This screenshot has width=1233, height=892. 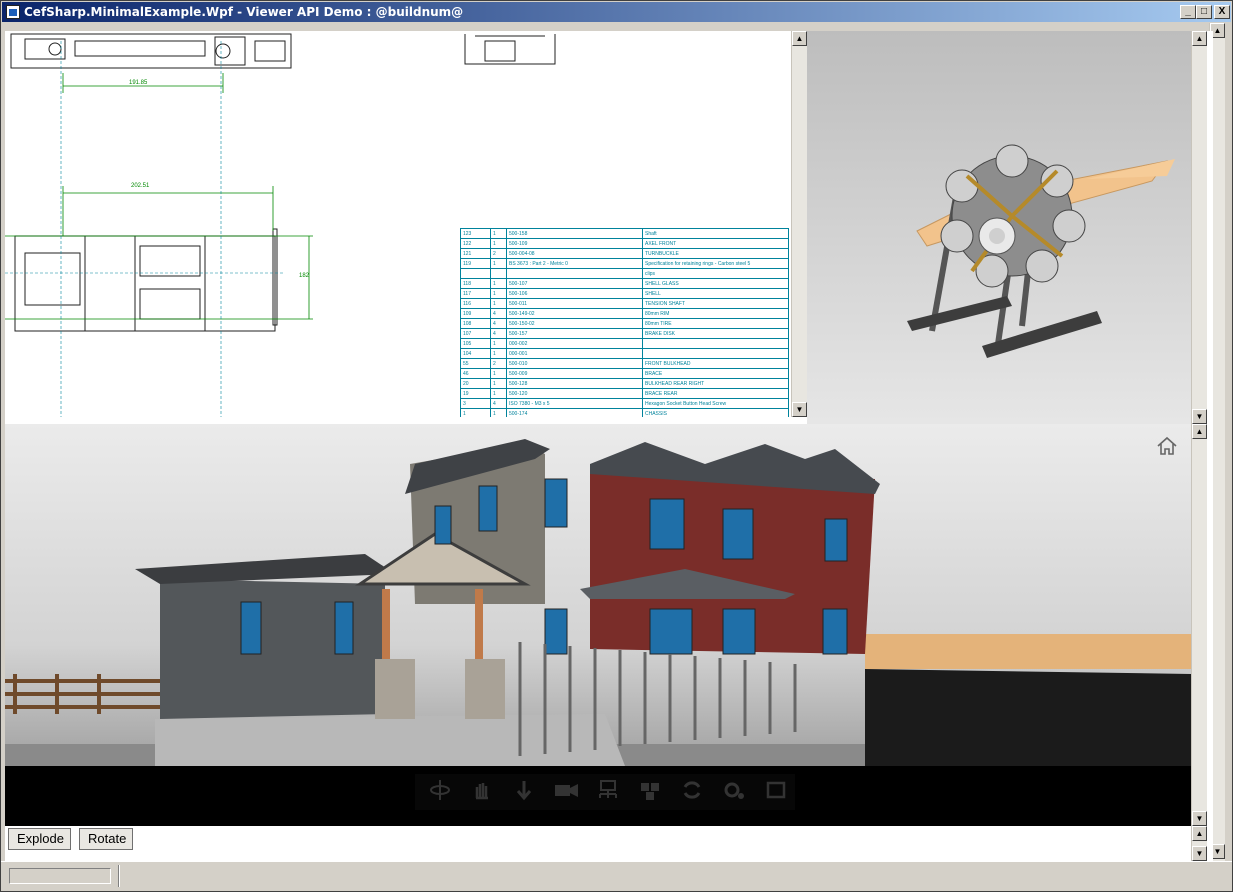 What do you see at coordinates (574, 313) in the screenshot?
I see `table-cell: 500-149-02` at bounding box center [574, 313].